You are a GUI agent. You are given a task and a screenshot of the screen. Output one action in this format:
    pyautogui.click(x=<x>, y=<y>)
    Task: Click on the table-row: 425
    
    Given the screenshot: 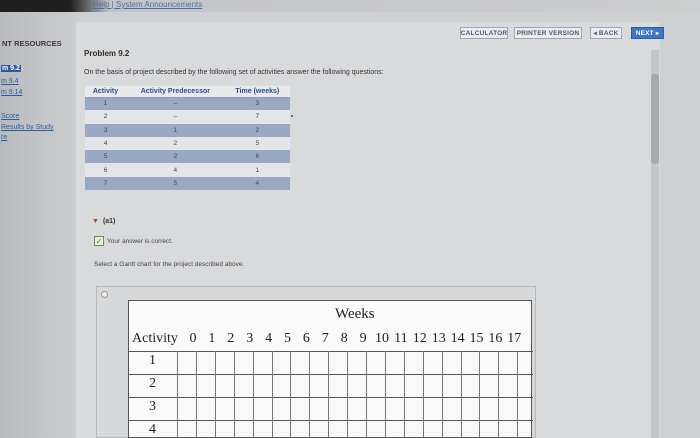 What is the action you would take?
    pyautogui.click(x=187, y=143)
    